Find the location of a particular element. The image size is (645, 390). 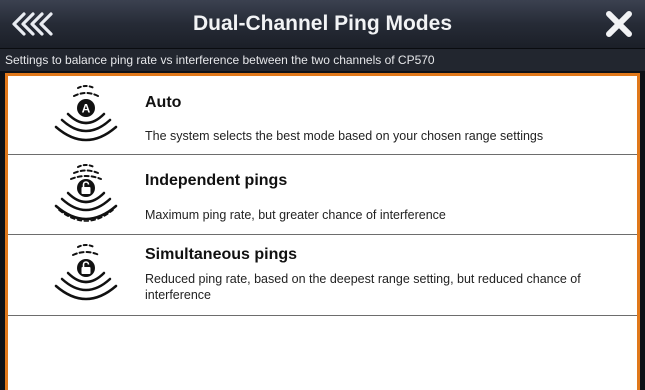

close-x-icon is located at coordinates (619, 24).